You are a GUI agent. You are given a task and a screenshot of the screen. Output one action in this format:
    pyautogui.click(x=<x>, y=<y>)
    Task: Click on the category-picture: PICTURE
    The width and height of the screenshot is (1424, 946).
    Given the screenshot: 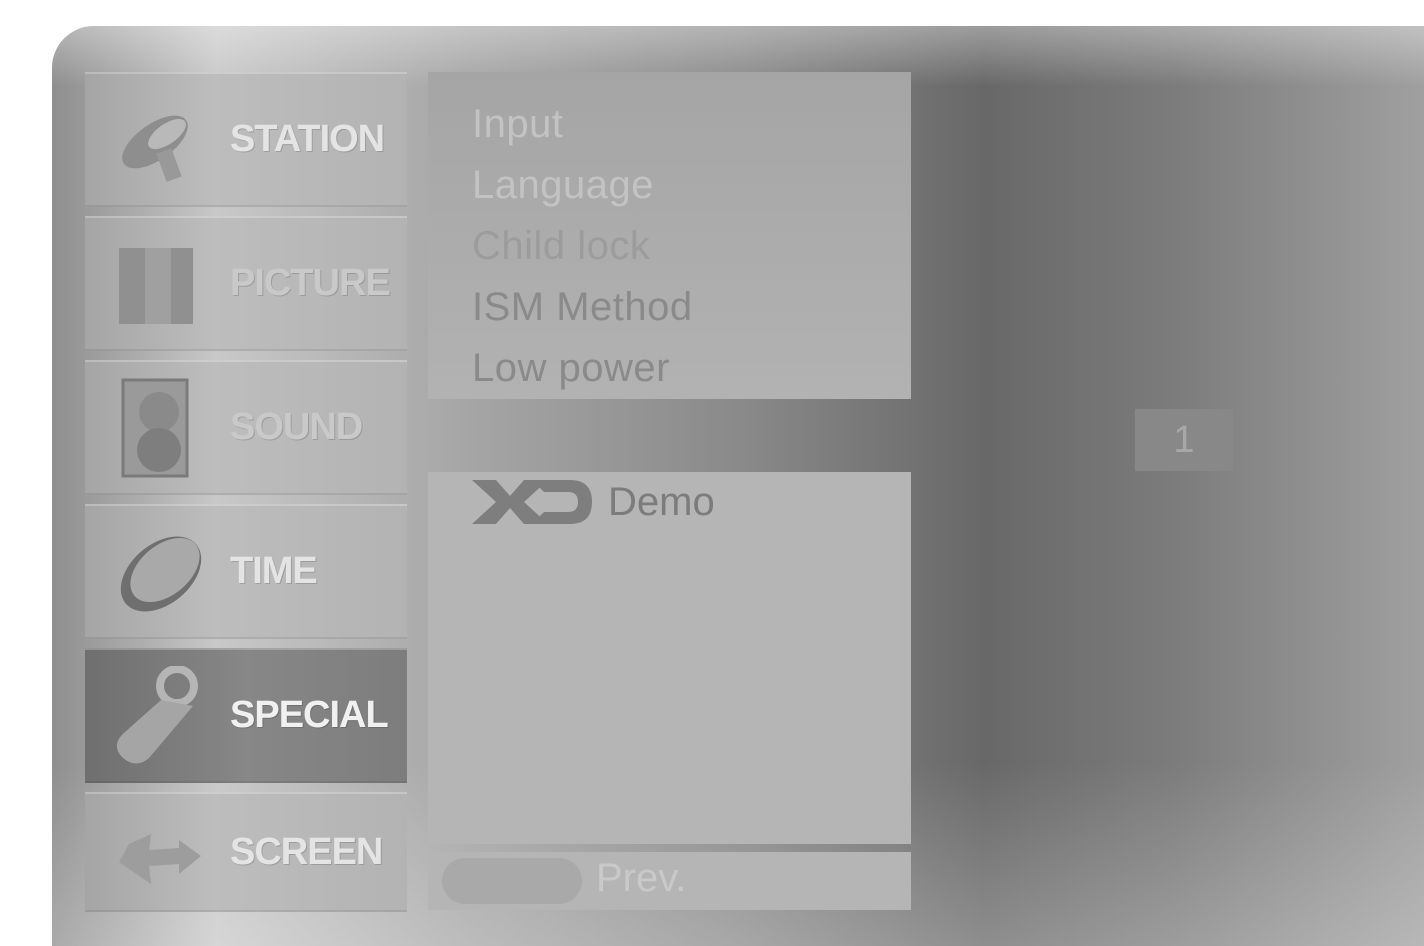 What is the action you would take?
    pyautogui.click(x=246, y=283)
    